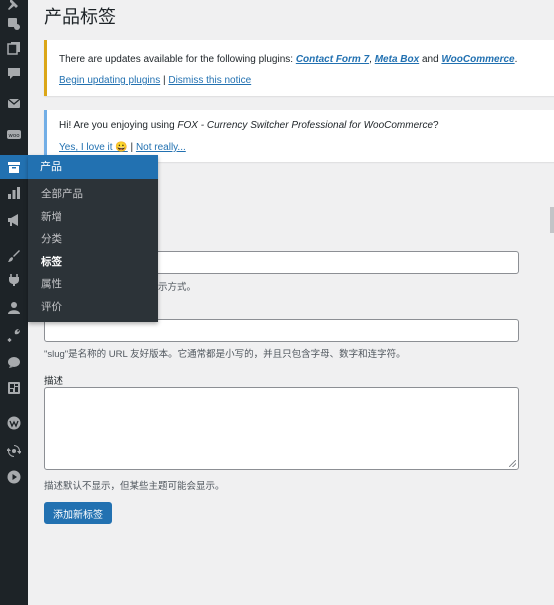 The width and height of the screenshot is (554, 605). What do you see at coordinates (14, 423) in the screenshot?
I see `meta-box-icon` at bounding box center [14, 423].